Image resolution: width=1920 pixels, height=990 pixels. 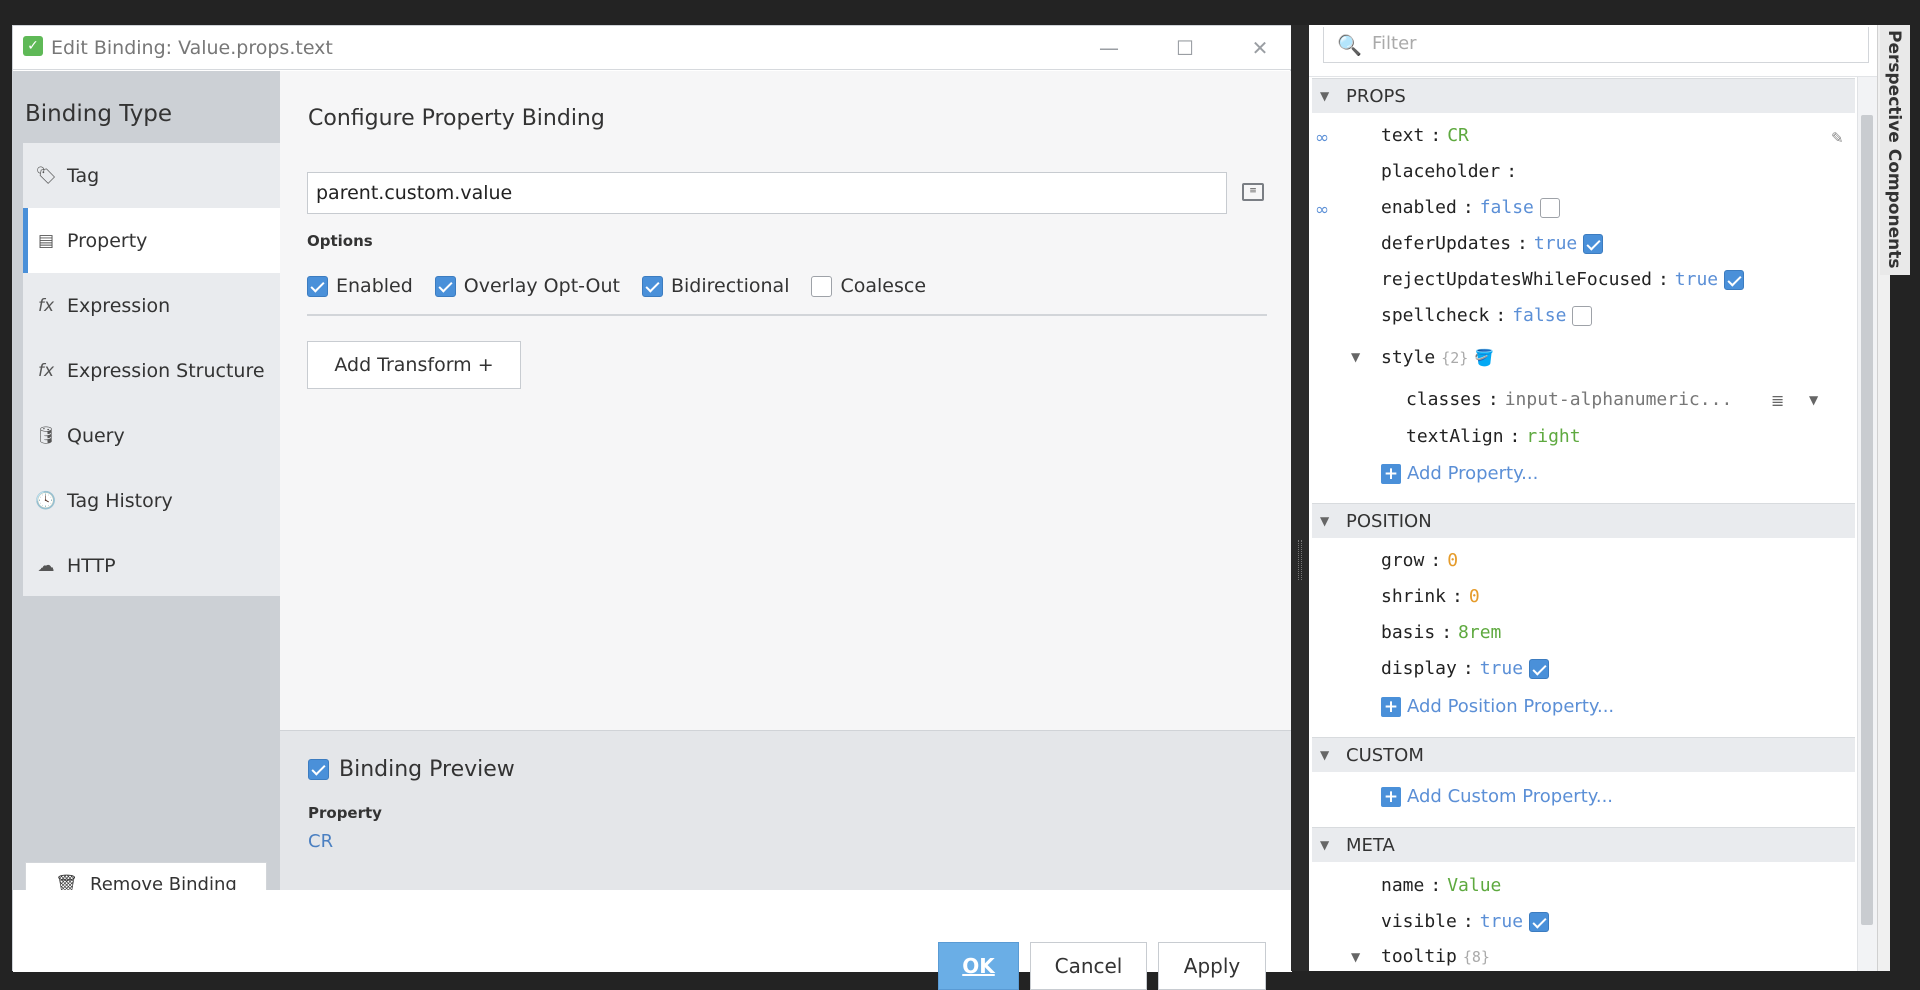 I want to click on binding-type-label: Query, so click(x=96, y=435).